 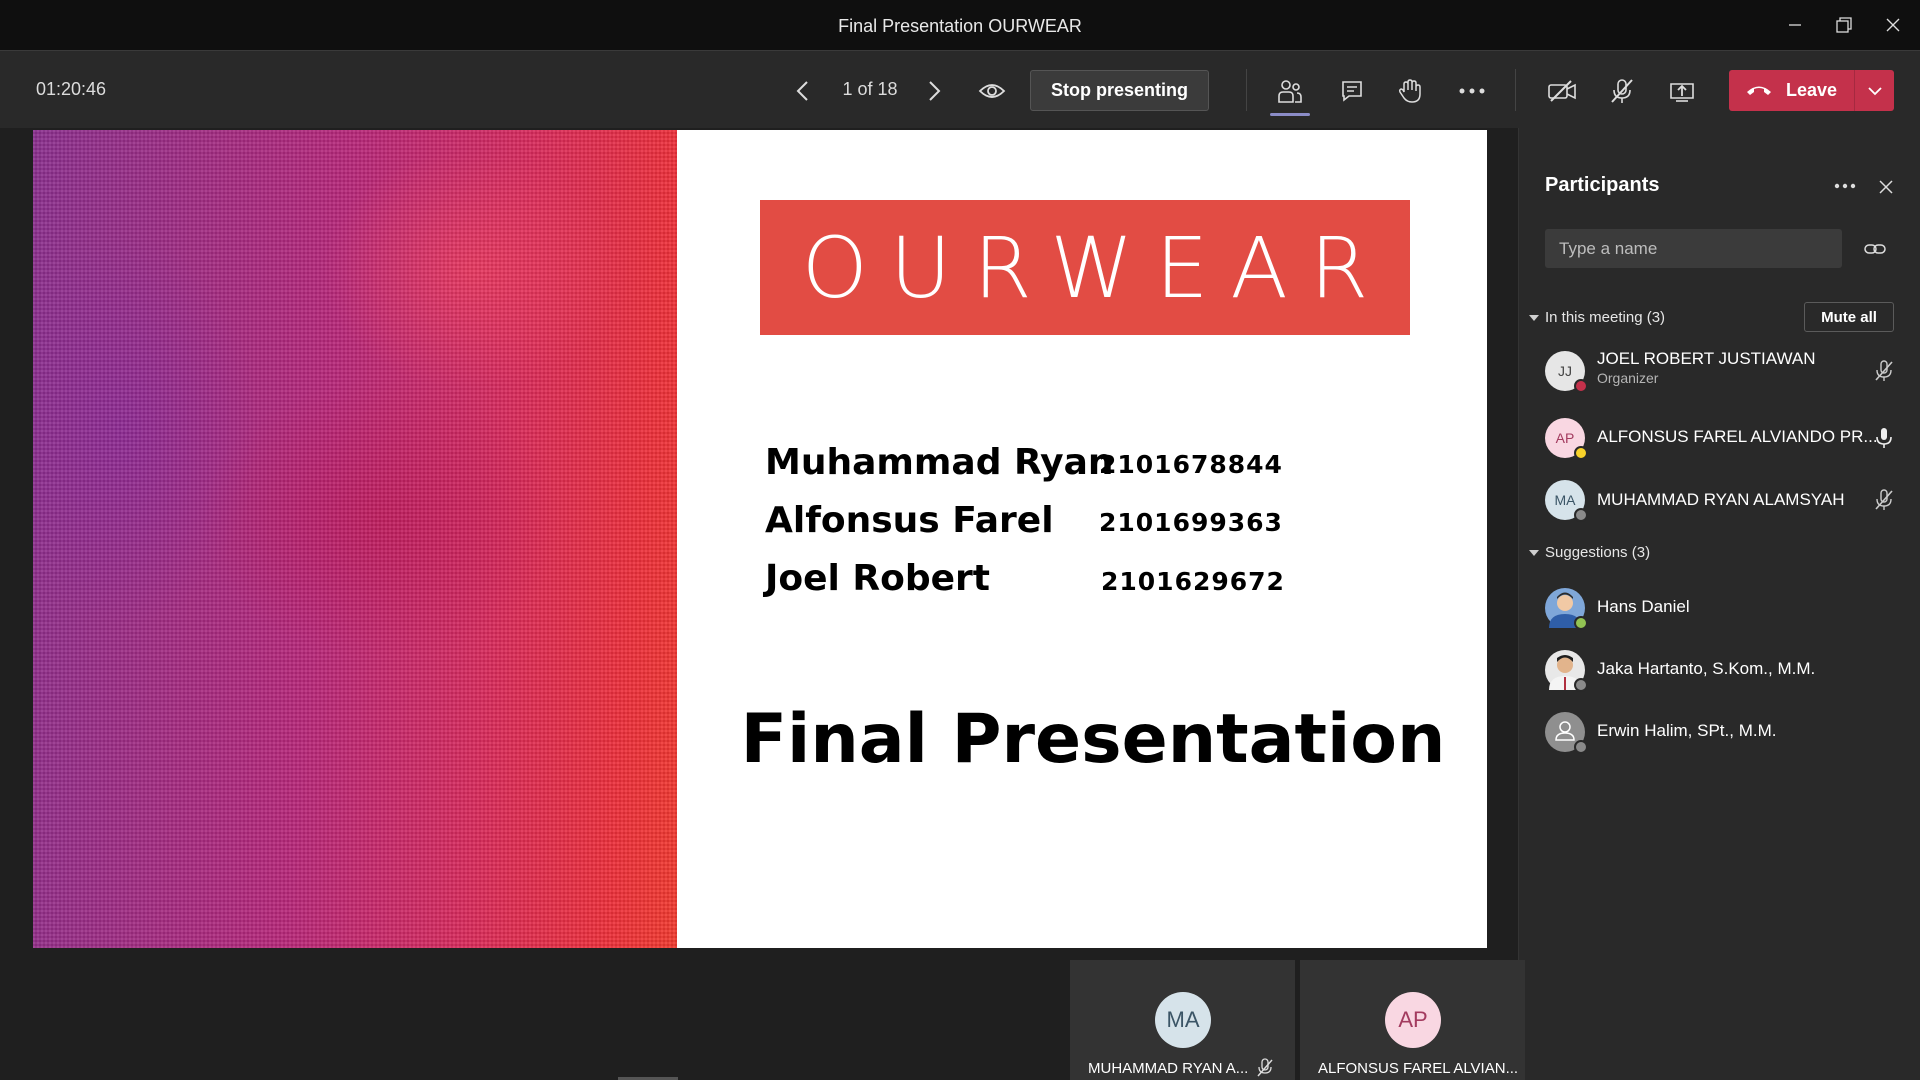 What do you see at coordinates (1605, 317) in the screenshot?
I see `section-label: In this meeting (3)` at bounding box center [1605, 317].